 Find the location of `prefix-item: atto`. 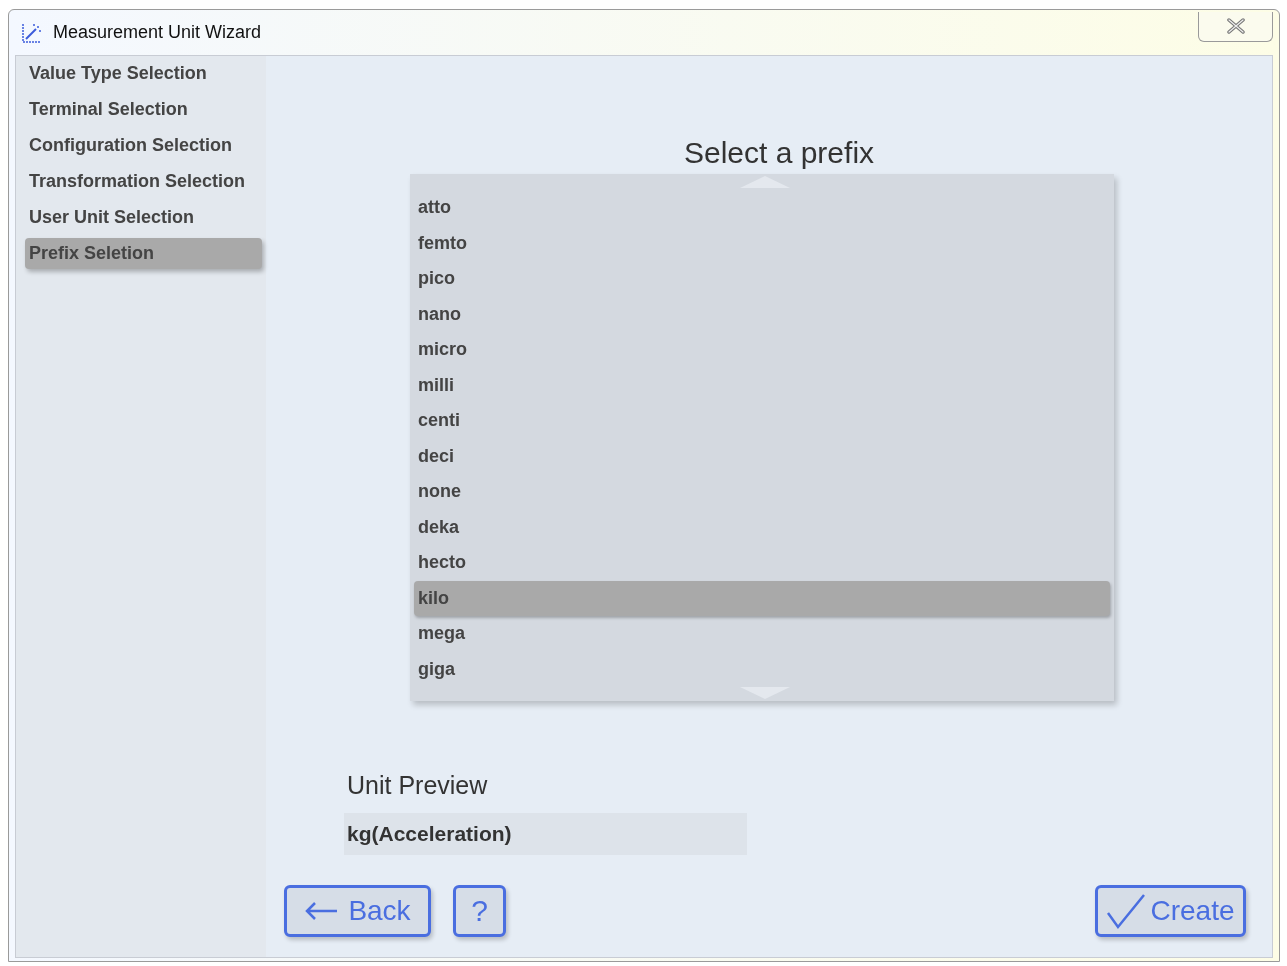

prefix-item: atto is located at coordinates (762, 208).